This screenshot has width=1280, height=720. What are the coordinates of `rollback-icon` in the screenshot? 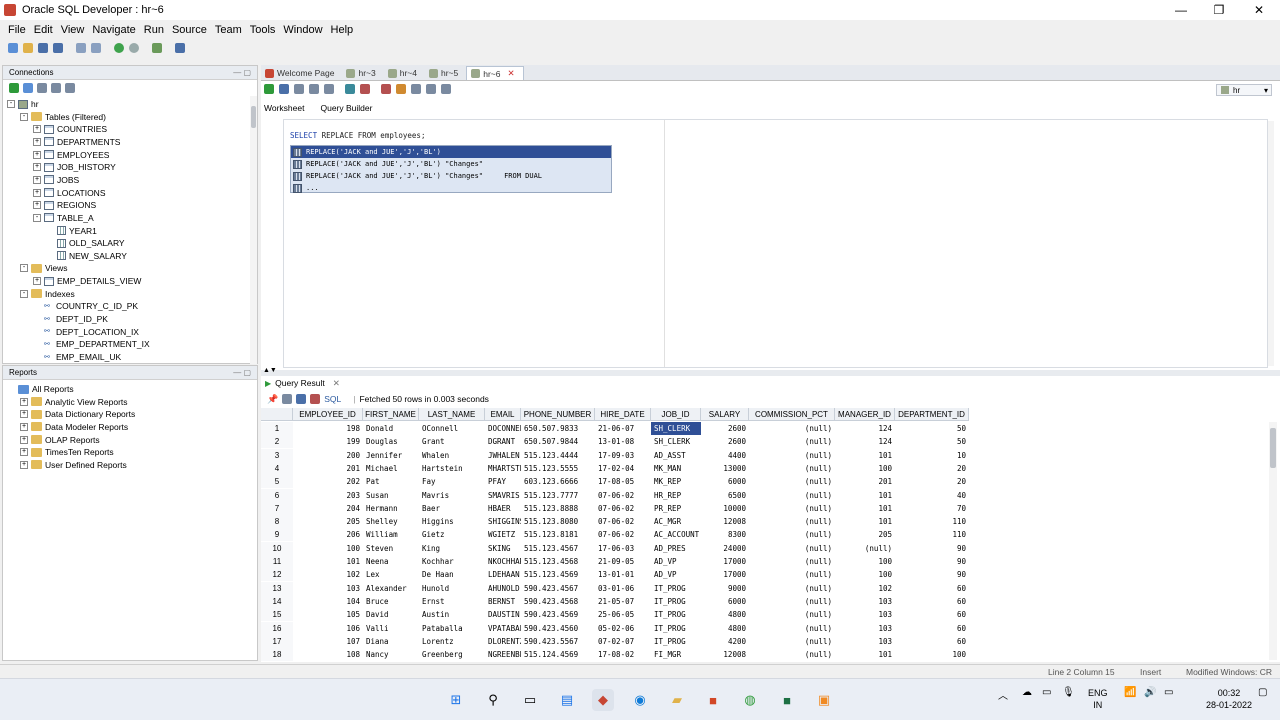 It's located at (314, 89).